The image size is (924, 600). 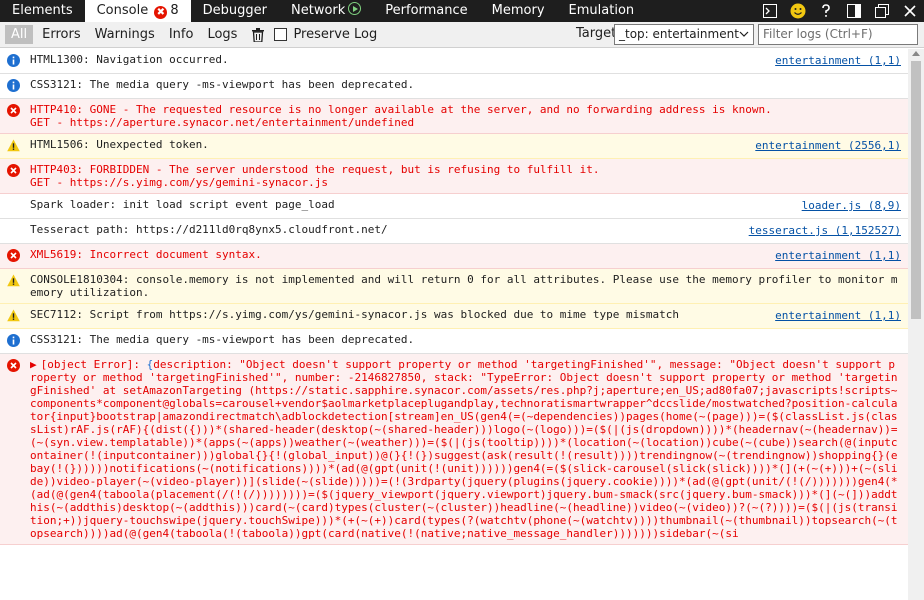 I want to click on tab-debugger: Debugger, so click(x=235, y=11).